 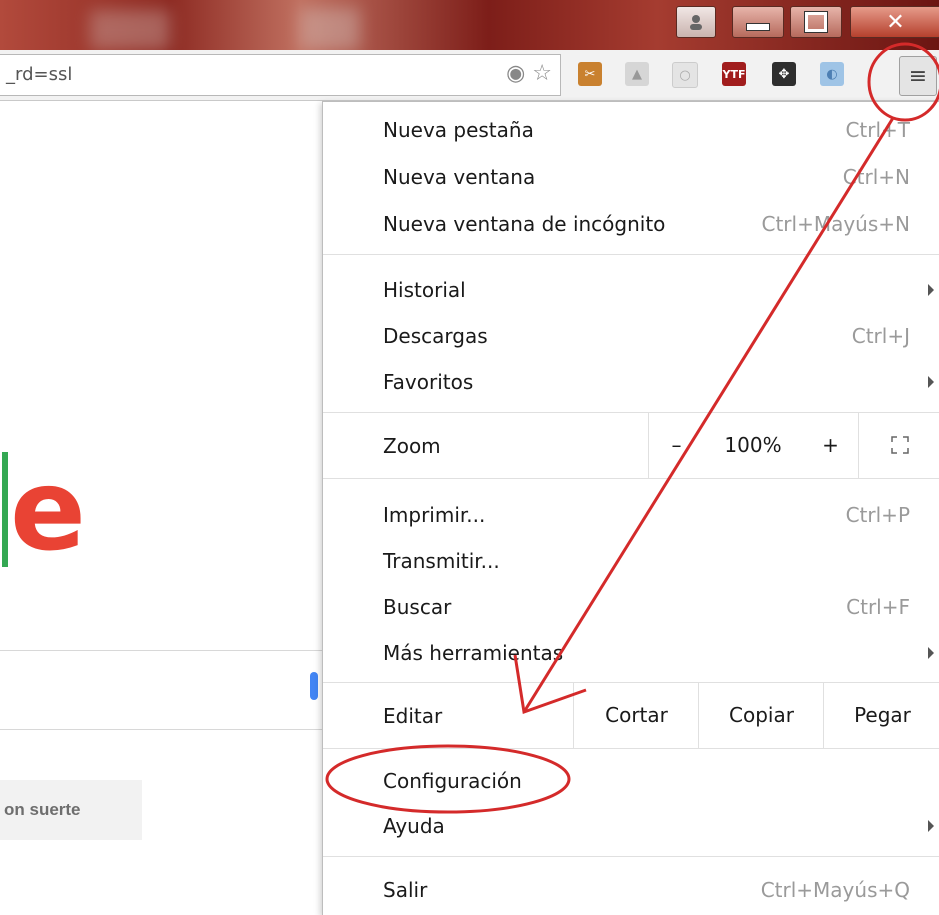 What do you see at coordinates (631, 384) in the screenshot?
I see `menu-item-bookmarks: Favoritos` at bounding box center [631, 384].